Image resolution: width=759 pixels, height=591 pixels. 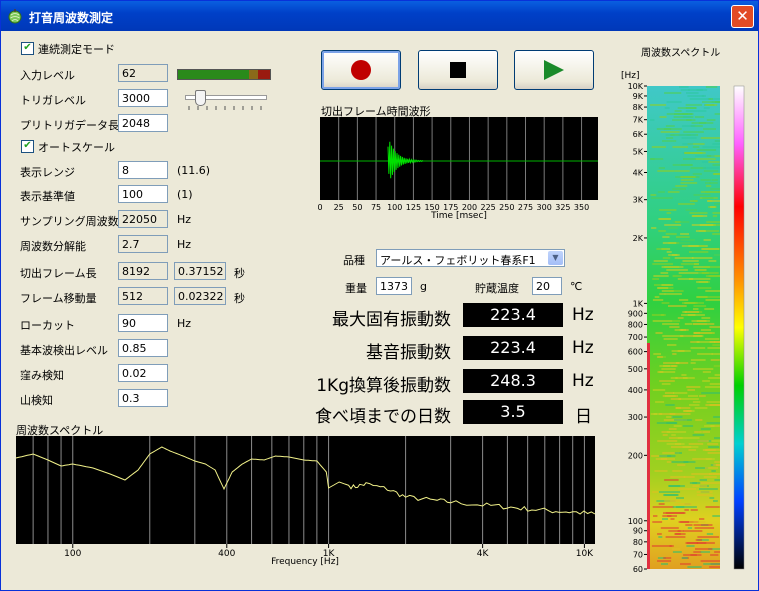 What do you see at coordinates (36, 400) in the screenshot?
I see `peak-label: 山検知` at bounding box center [36, 400].